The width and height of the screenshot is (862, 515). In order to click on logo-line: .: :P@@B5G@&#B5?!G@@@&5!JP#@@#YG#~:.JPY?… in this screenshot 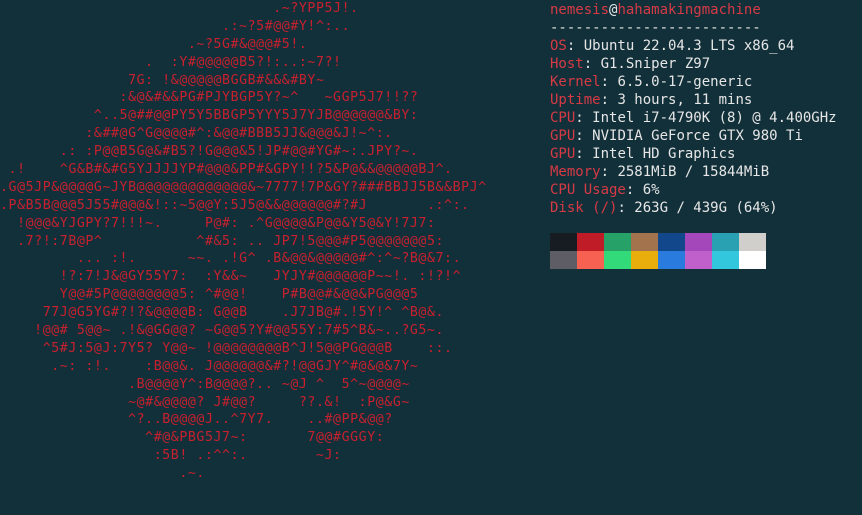, I will do `click(209, 152)`.